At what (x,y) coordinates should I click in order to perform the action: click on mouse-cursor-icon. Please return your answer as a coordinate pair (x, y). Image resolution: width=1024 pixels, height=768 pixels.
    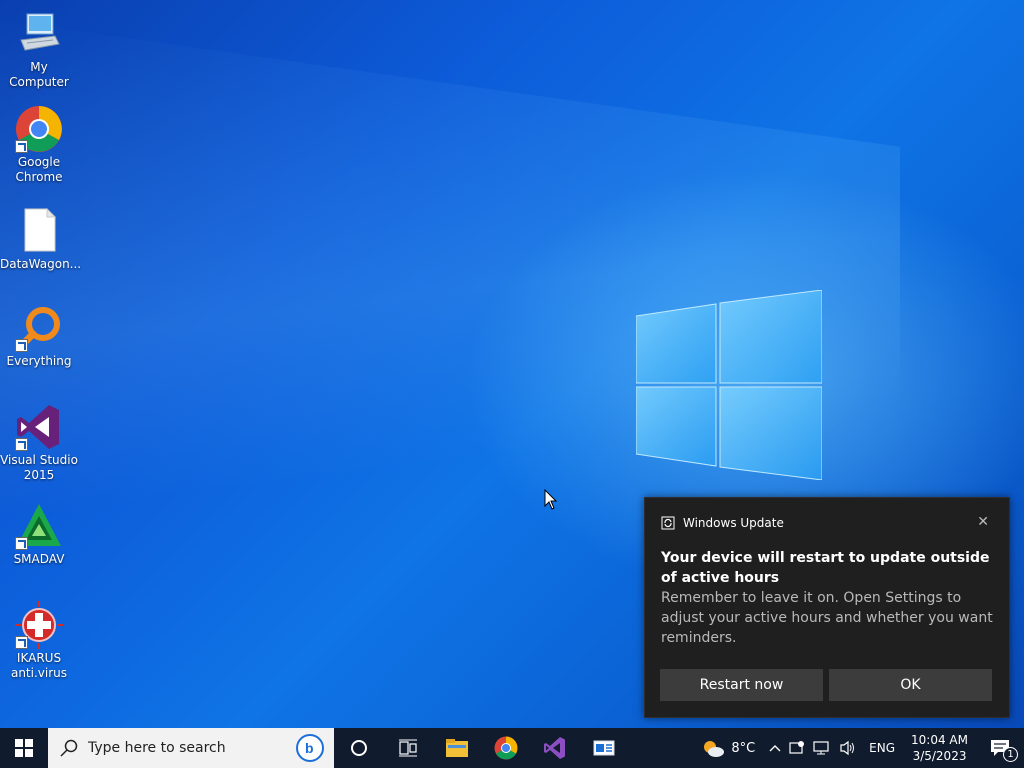
    Looking at the image, I should click on (551, 499).